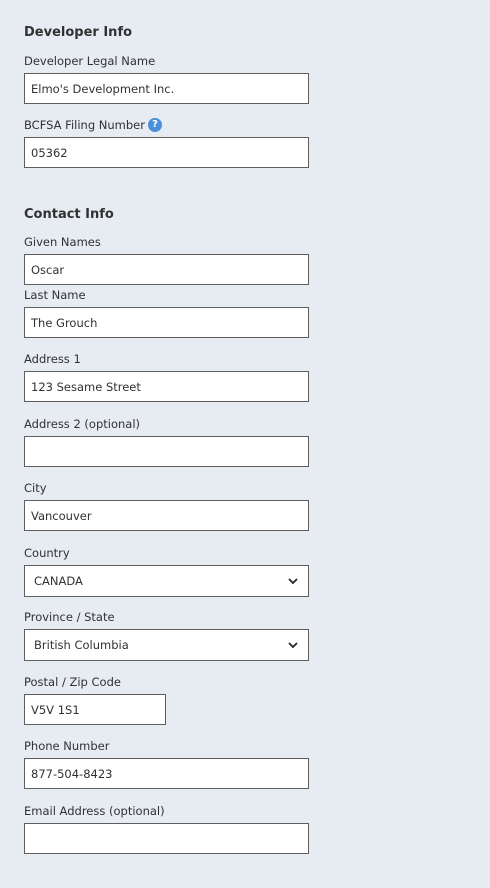 This screenshot has height=888, width=490. What do you see at coordinates (69, 617) in the screenshot?
I see `province-label: Province / State` at bounding box center [69, 617].